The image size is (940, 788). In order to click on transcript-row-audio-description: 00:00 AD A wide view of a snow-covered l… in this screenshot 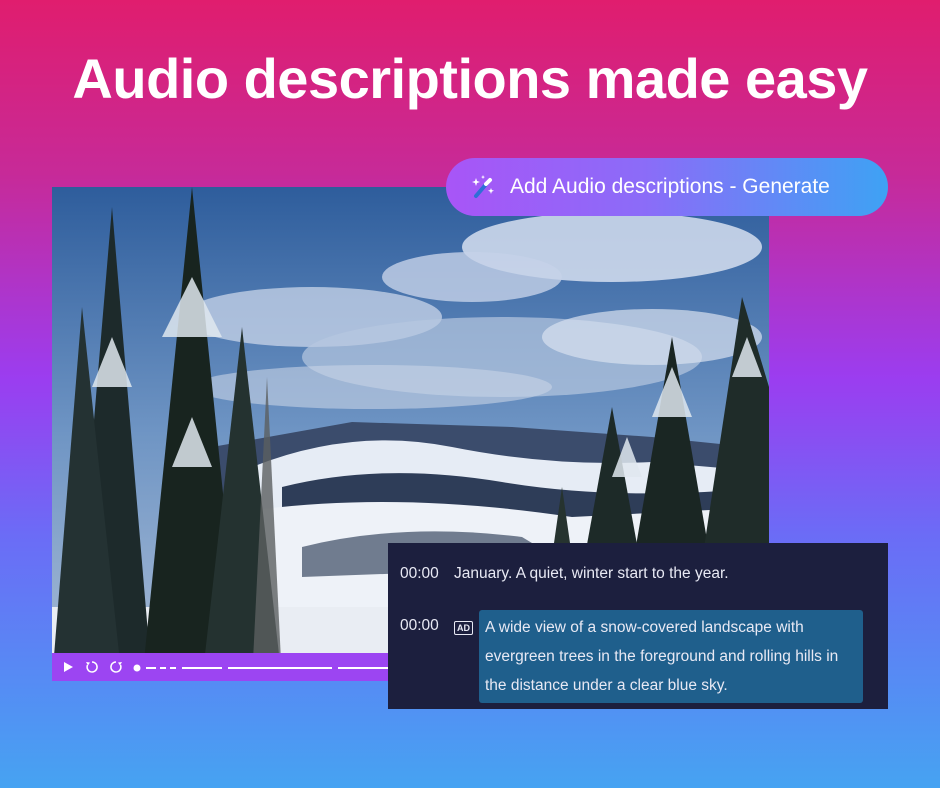, I will do `click(631, 656)`.